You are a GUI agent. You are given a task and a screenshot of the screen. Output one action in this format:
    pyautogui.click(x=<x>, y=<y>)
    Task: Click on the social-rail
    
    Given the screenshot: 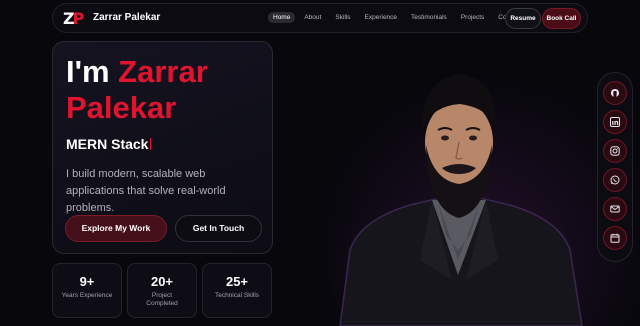 What is the action you would take?
    pyautogui.click(x=615, y=167)
    